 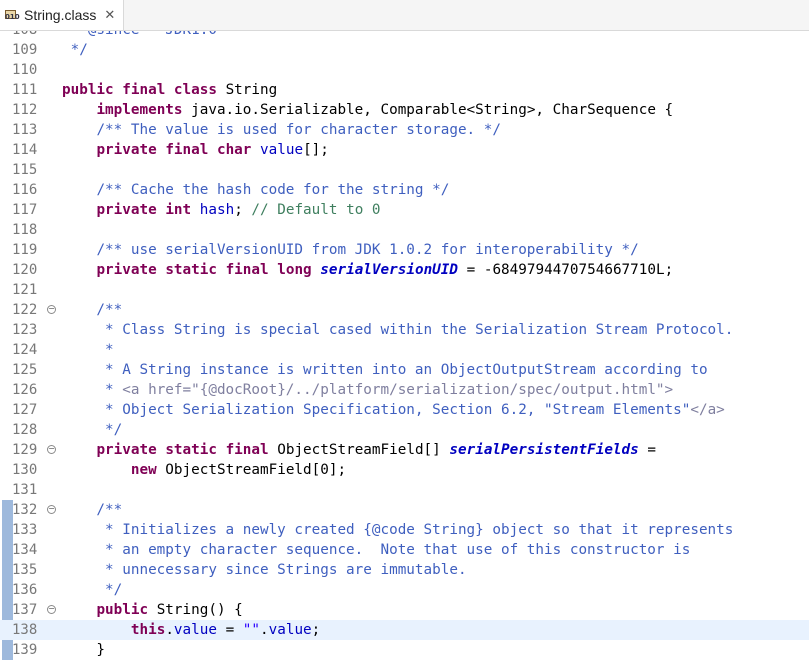 What do you see at coordinates (404, 470) in the screenshot?
I see `code-line: 130 new ObjectStreamField[0];` at bounding box center [404, 470].